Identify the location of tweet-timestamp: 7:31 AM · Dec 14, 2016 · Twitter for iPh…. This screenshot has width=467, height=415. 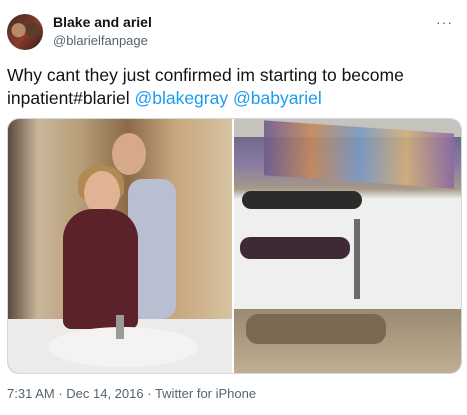
(132, 393).